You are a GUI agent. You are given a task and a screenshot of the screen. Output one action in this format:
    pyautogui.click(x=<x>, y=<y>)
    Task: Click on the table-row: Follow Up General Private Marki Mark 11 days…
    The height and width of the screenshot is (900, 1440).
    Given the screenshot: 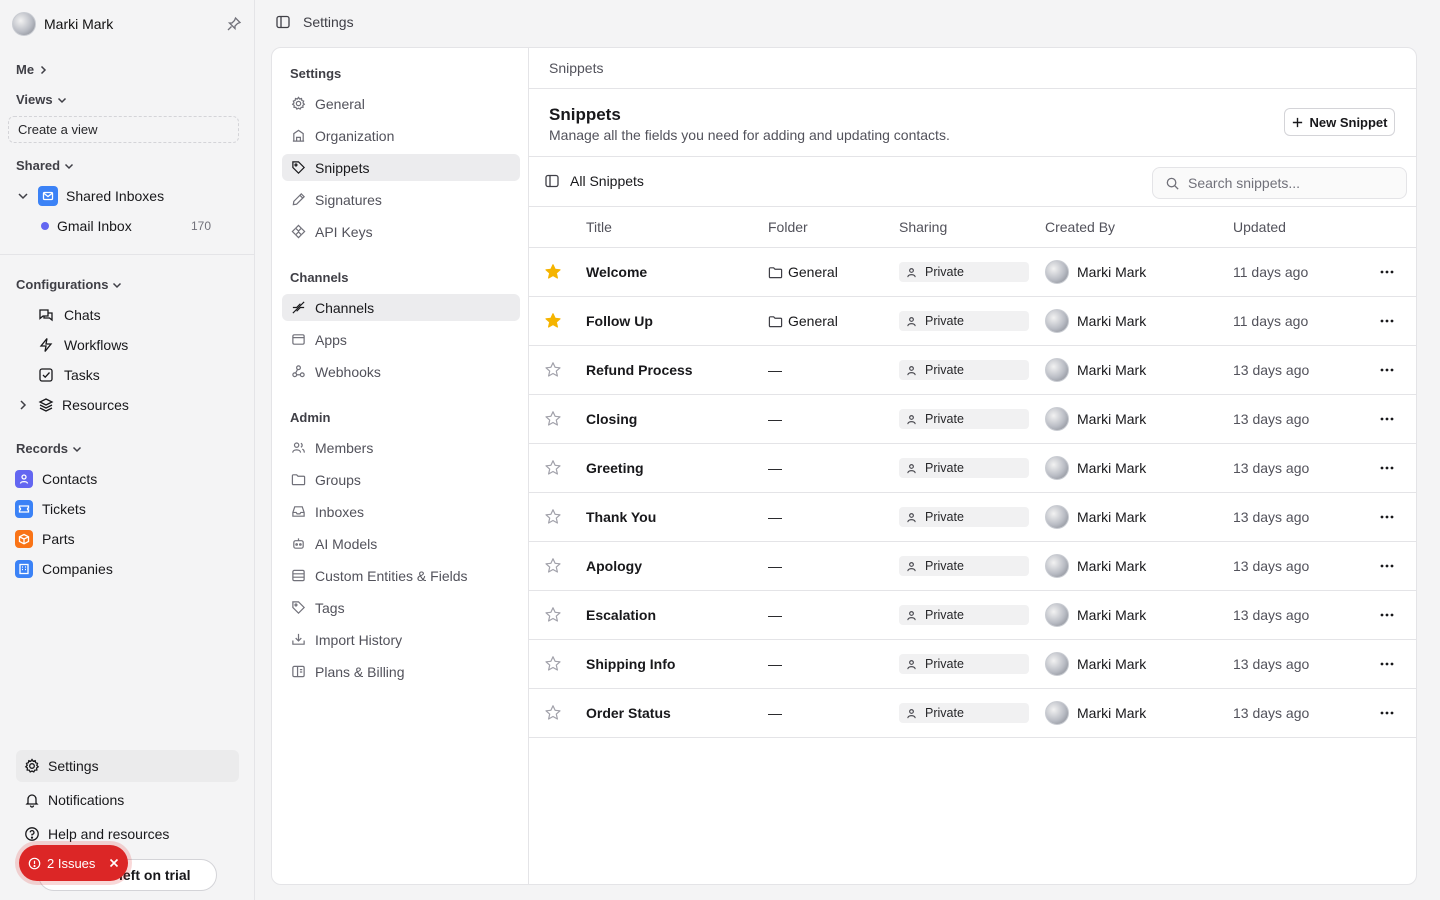 What is the action you would take?
    pyautogui.click(x=972, y=321)
    